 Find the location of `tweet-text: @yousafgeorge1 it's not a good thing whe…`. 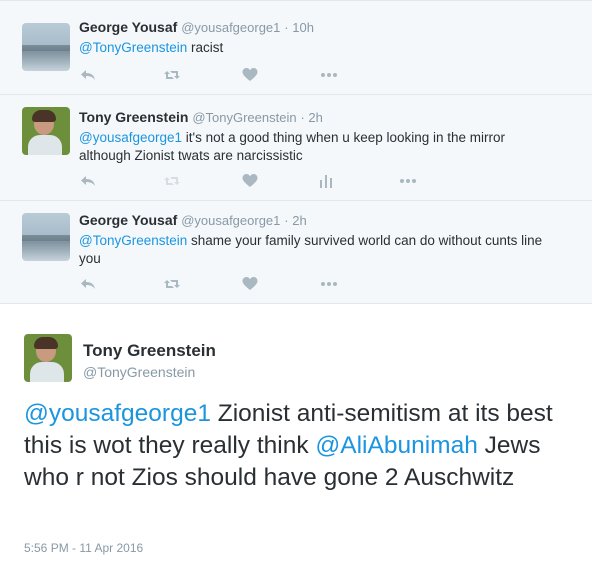

tweet-text: @yousafgeorge1 it's not a good thing whe… is located at coordinates (325, 147).